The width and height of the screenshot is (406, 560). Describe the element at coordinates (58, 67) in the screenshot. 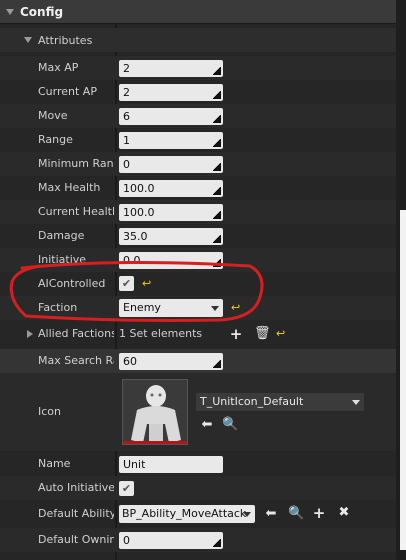

I see `property-label: Max AP` at that location.